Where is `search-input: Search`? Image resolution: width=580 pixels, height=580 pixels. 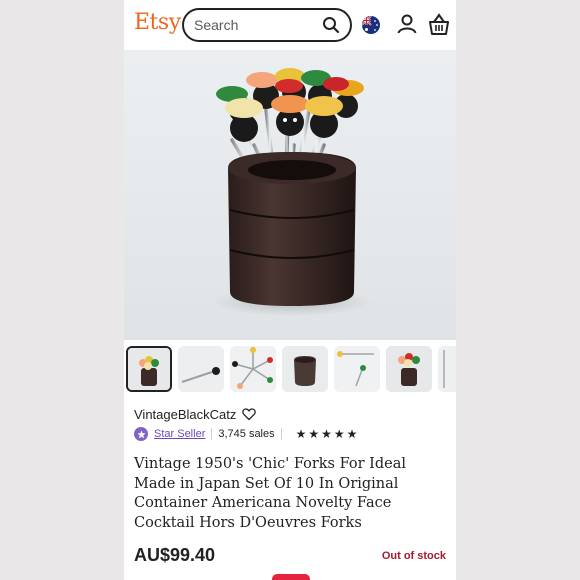 search-input: Search is located at coordinates (267, 25).